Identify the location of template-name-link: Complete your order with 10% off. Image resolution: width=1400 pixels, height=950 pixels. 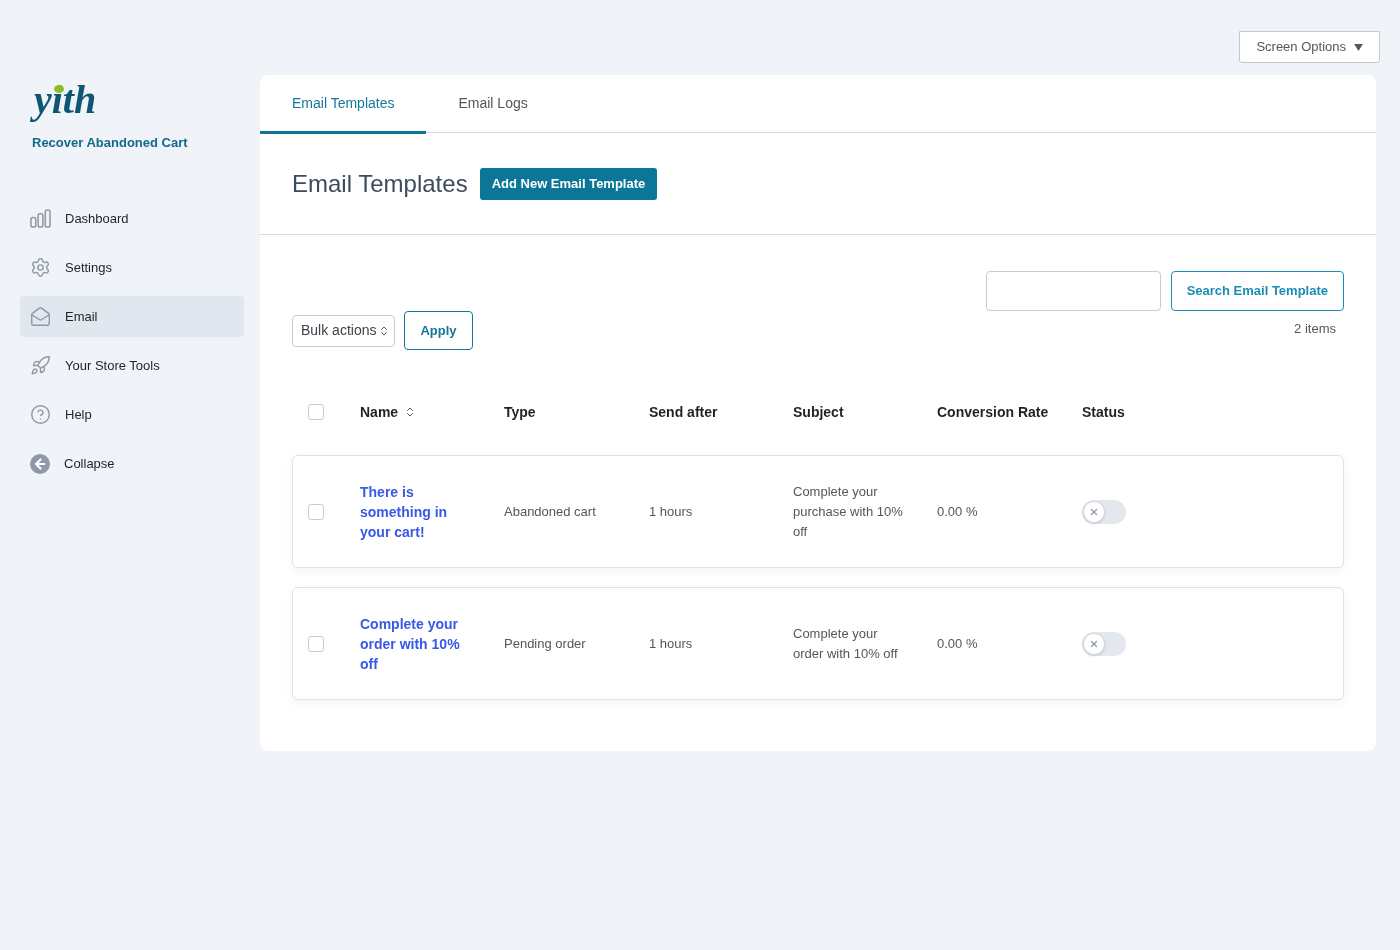
(414, 643).